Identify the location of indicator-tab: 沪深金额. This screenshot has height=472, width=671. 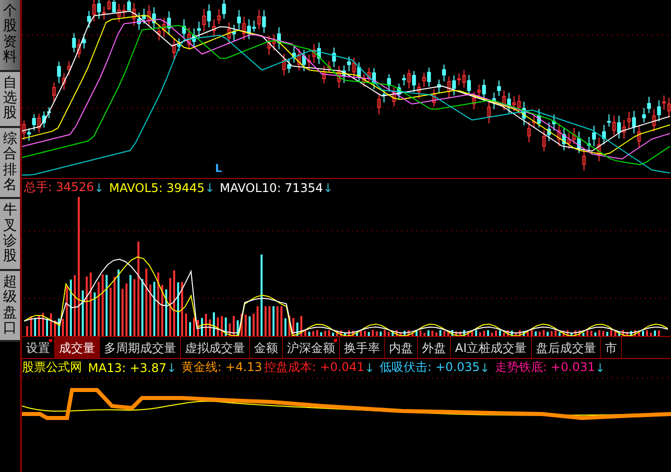
(311, 347).